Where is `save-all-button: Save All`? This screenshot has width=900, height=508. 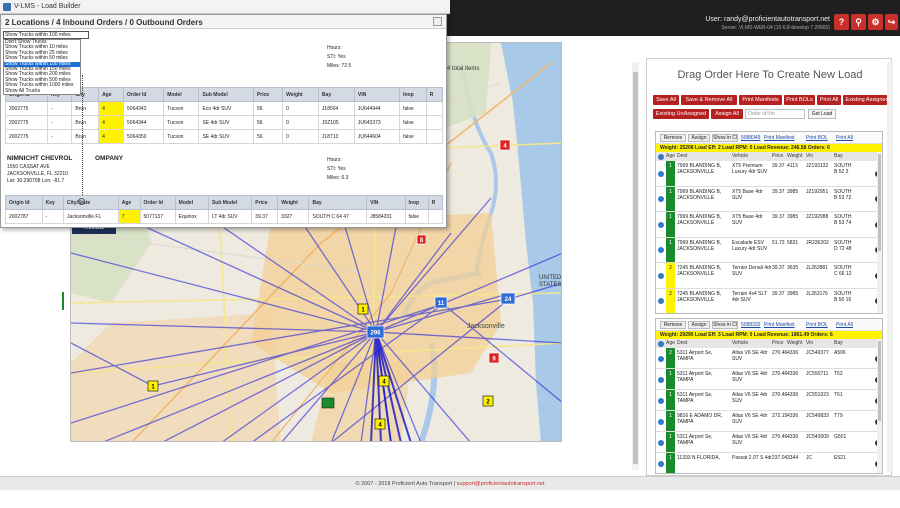
save-all-button: Save All is located at coordinates (666, 100).